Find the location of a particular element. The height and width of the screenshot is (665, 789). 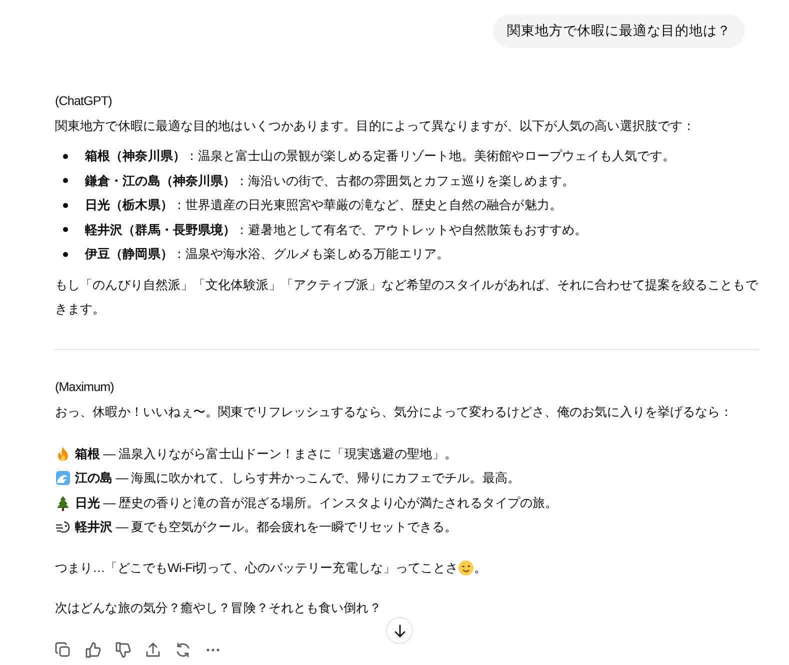

list-item-text: 日光（栃木県）：世界遺産の日光東照宮や華厳の滝など、歴史と自然の融合が魅力。 is located at coordinates (323, 205).